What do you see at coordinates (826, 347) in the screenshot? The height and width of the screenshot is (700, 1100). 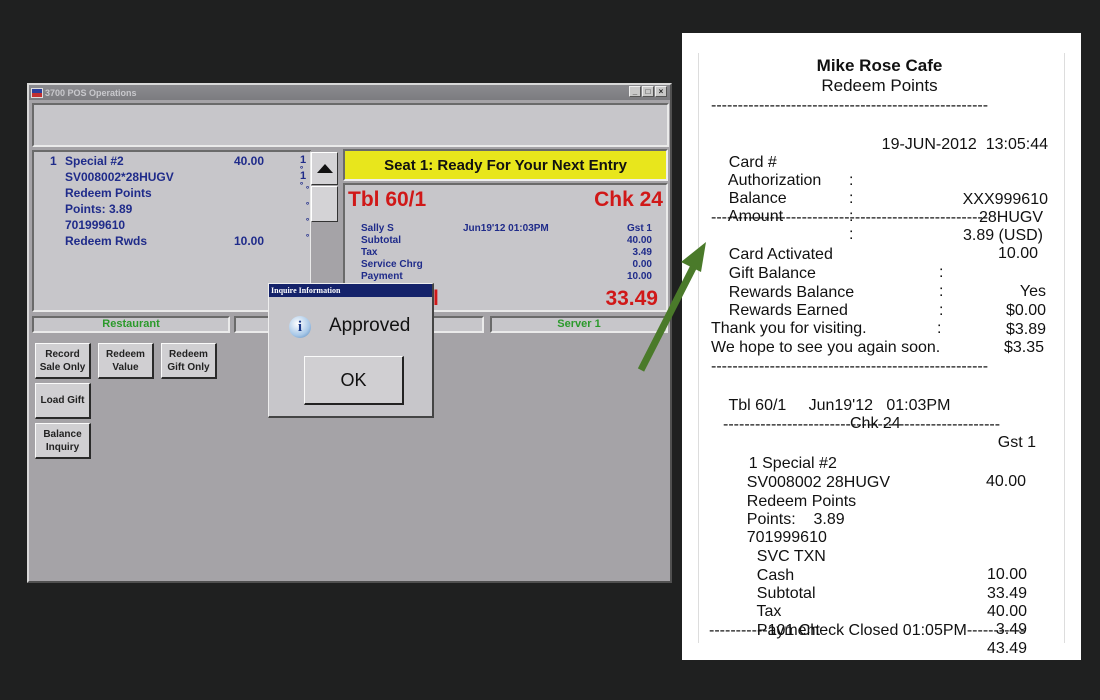 I see `thank-you-line: We hope to see you again soon.` at bounding box center [826, 347].